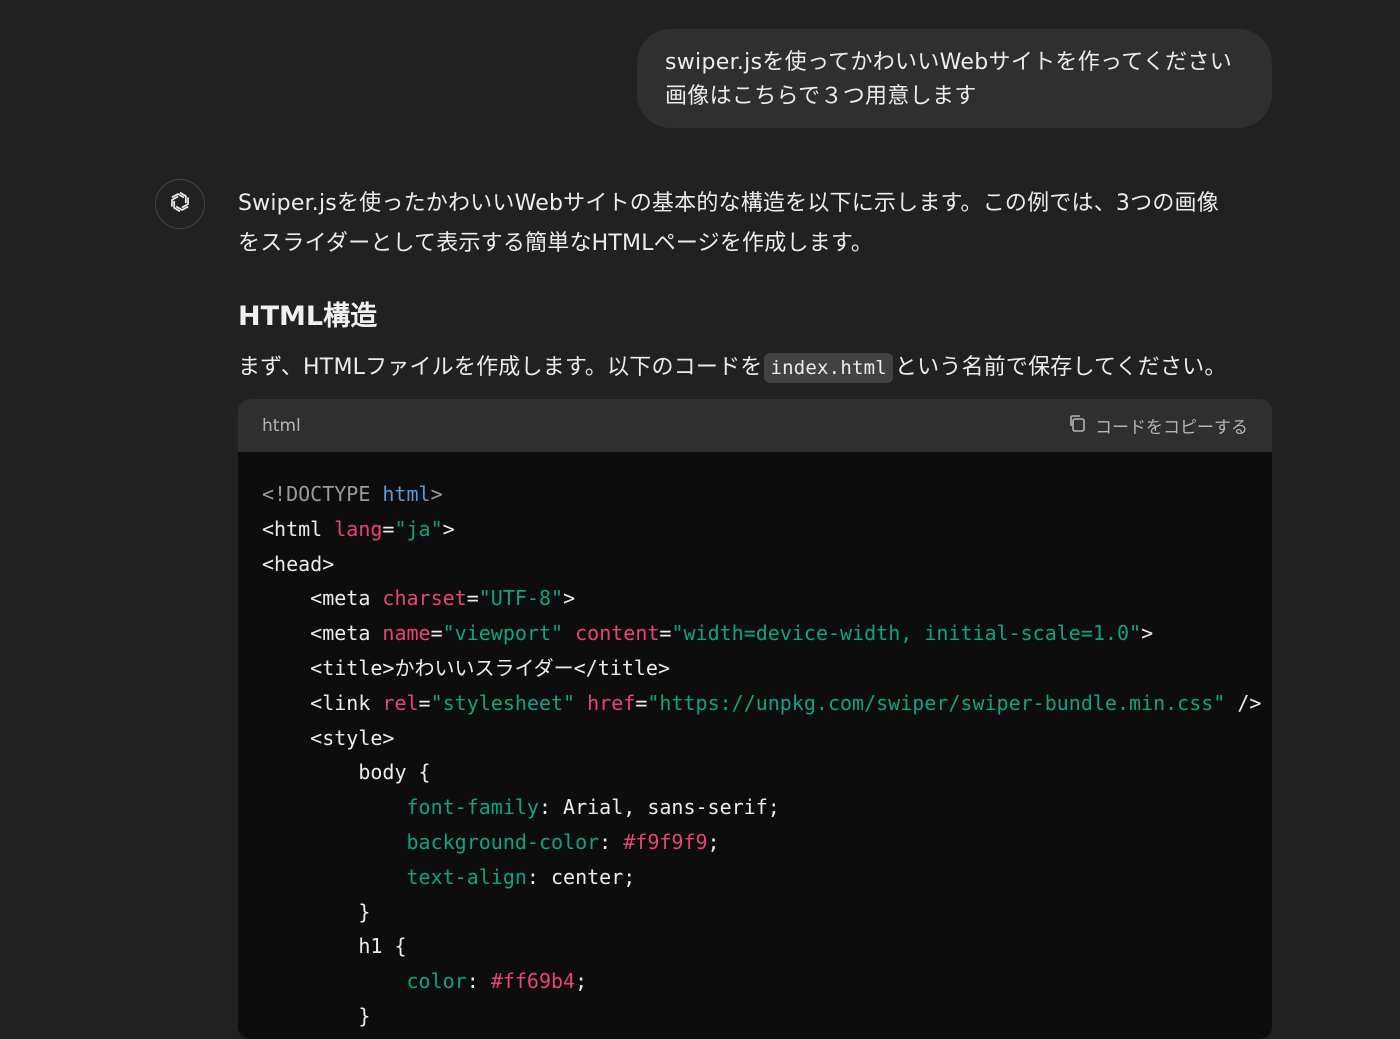  Describe the element at coordinates (521, 598) in the screenshot. I see `code-token: "UTF-8"` at that location.